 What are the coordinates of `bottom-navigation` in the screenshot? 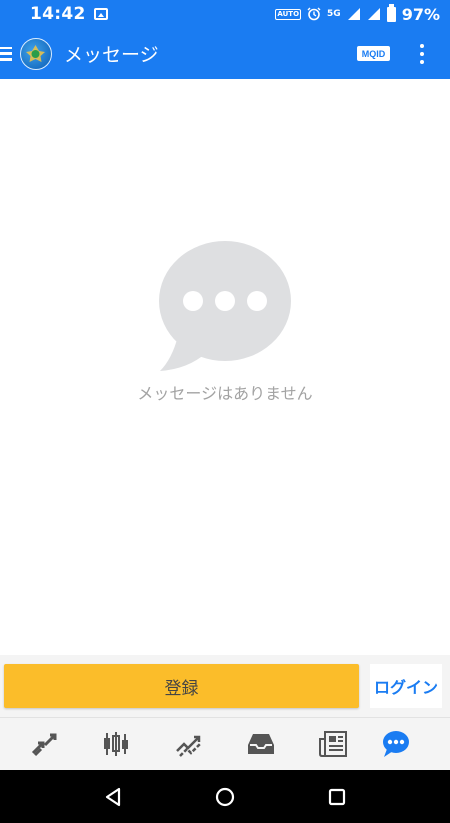 It's located at (225, 743).